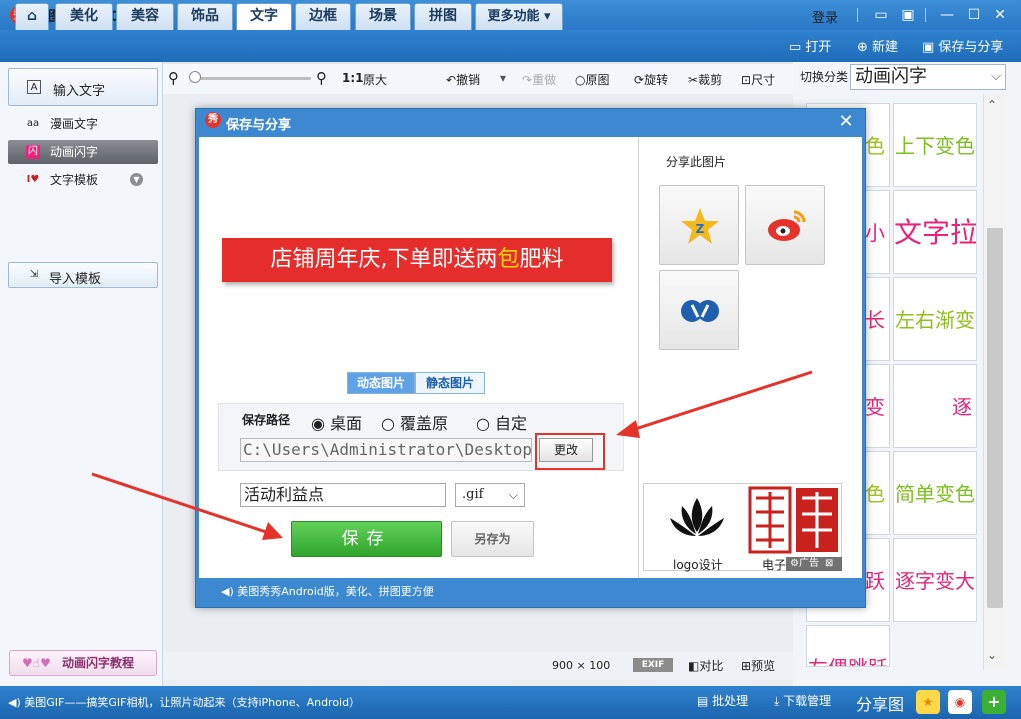 This screenshot has width=1021, height=719. Describe the element at coordinates (722, 401) in the screenshot. I see `annotation-arrow-change` at that location.